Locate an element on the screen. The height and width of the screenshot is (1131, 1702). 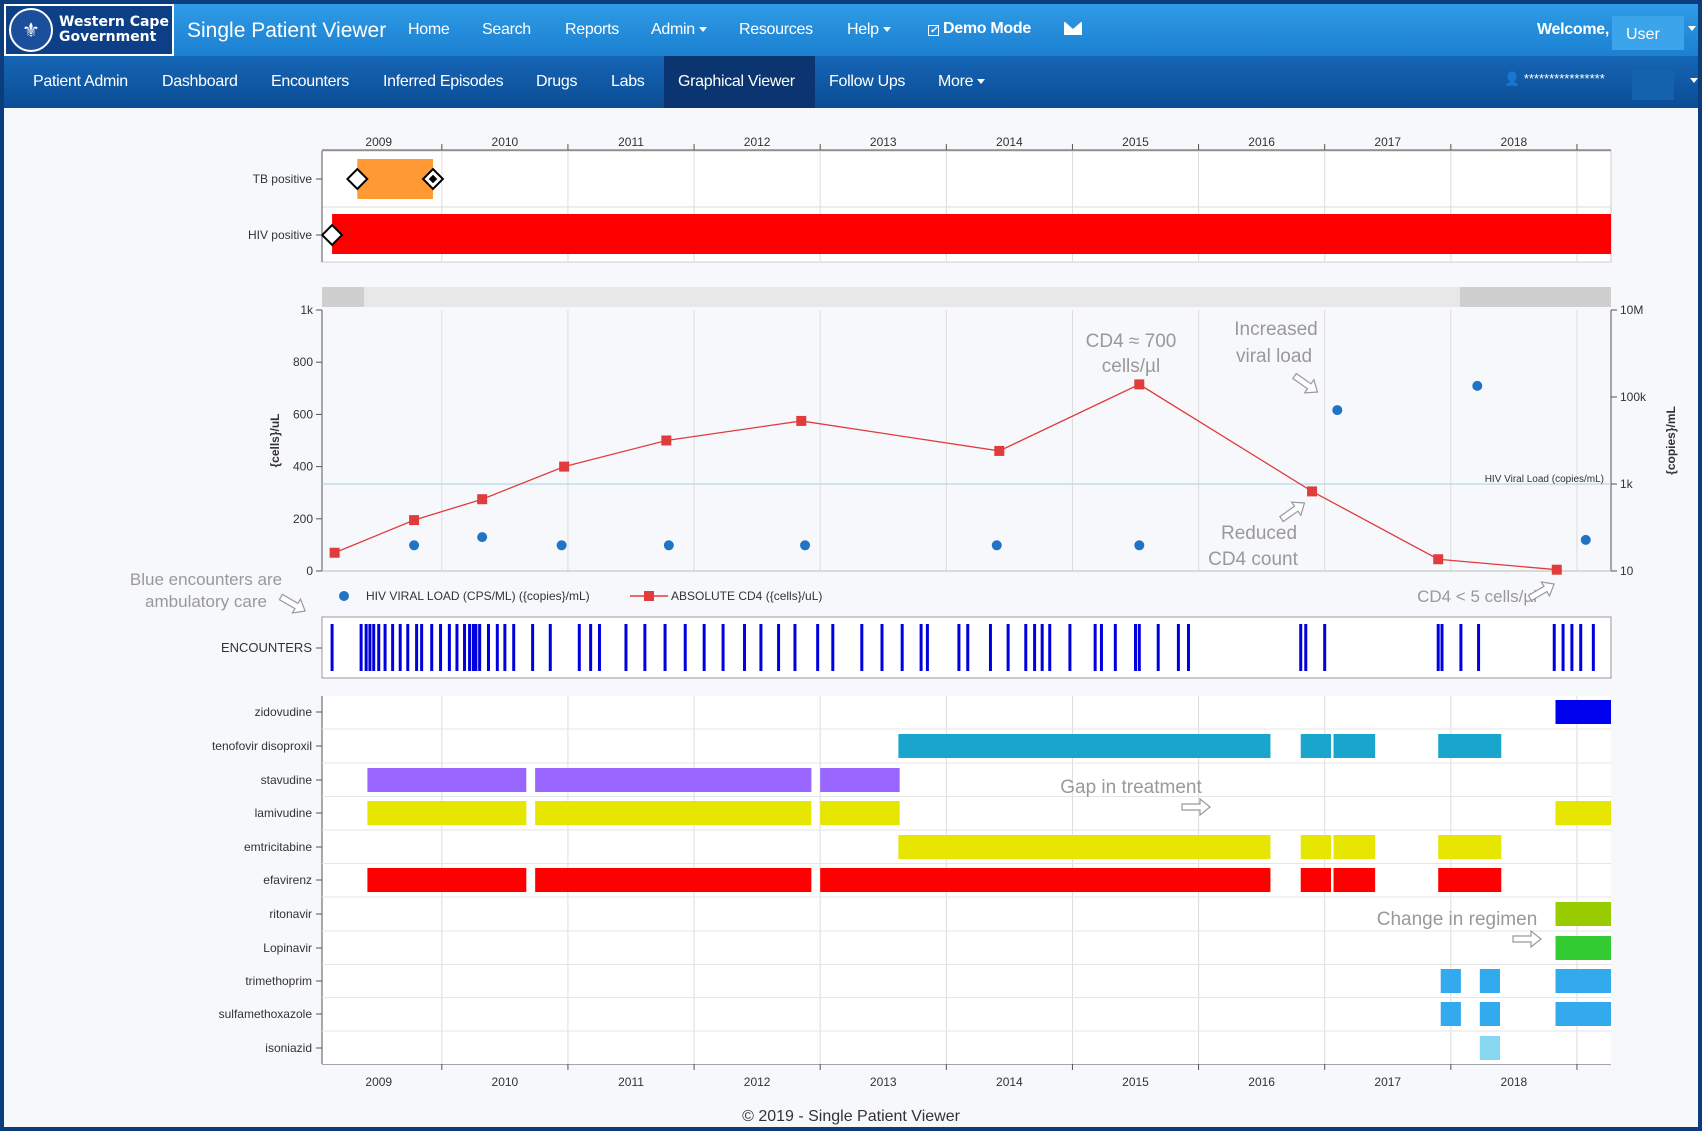
tab-graphical-viewer: Graphical Viewer is located at coordinates (736, 82).